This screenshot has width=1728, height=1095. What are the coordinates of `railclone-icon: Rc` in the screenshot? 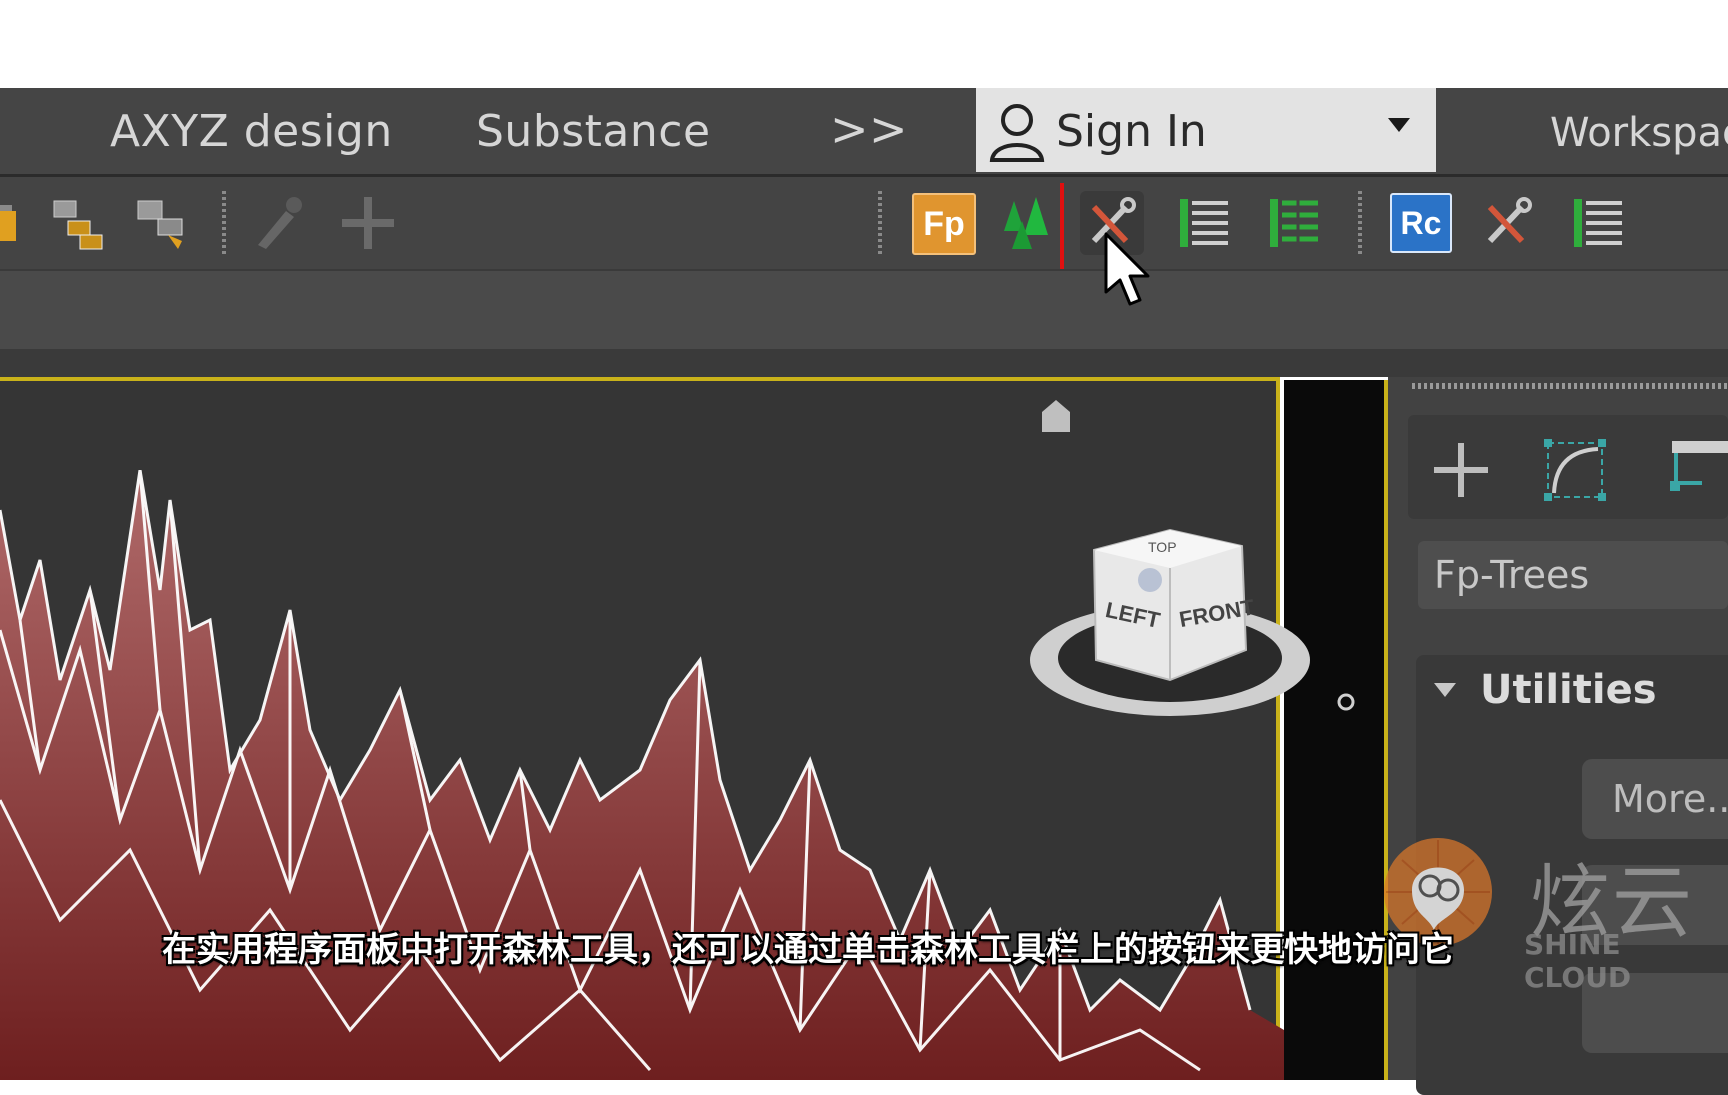 It's located at (1421, 223).